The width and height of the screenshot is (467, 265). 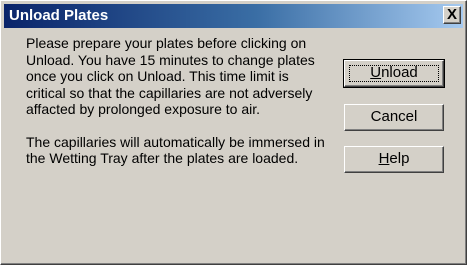 I want to click on unload-mnemonic: U, so click(x=376, y=72).